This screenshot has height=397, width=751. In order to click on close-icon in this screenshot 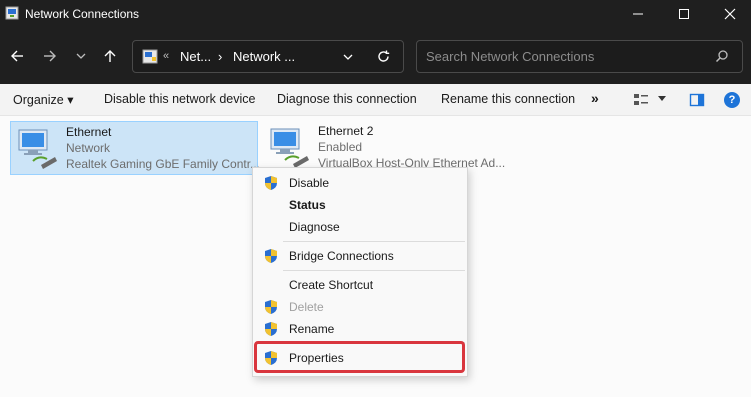, I will do `click(730, 14)`.